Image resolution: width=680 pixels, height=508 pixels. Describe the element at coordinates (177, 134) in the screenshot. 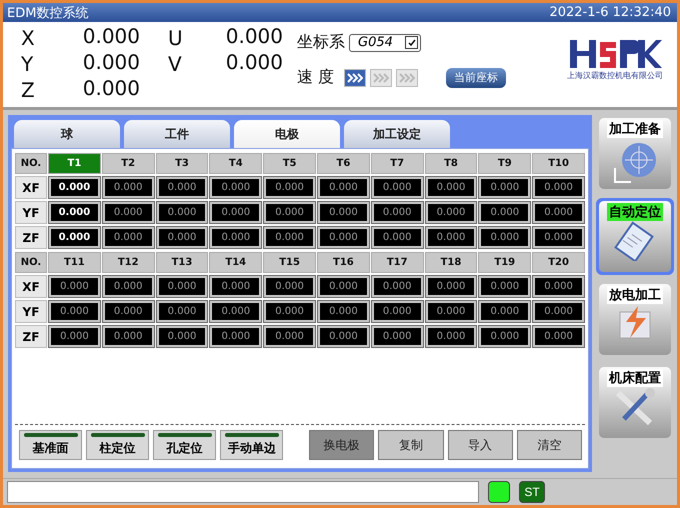

I see `tab: 工件` at that location.